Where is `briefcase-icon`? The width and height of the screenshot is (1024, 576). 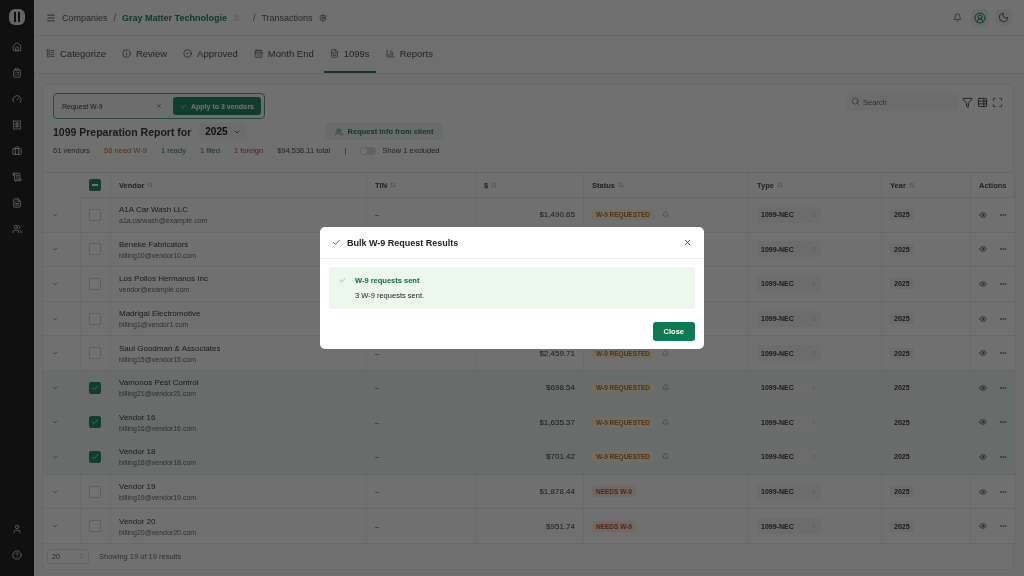
briefcase-icon is located at coordinates (17, 151).